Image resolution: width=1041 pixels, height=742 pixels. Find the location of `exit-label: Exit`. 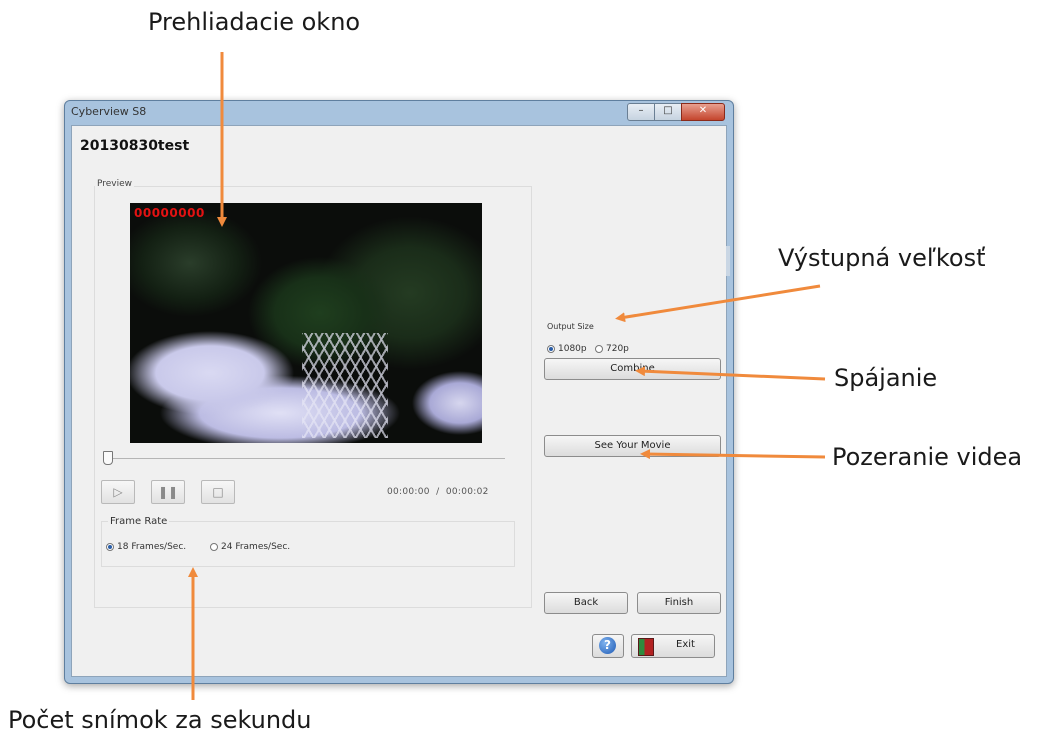

exit-label: Exit is located at coordinates (685, 644).